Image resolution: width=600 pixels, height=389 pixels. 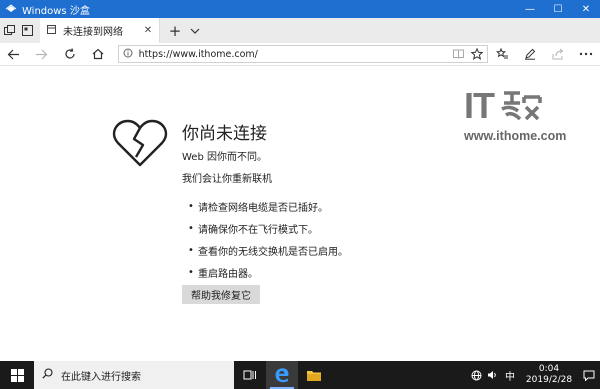 I want to click on favorites-hub-icon, so click(x=502, y=54).